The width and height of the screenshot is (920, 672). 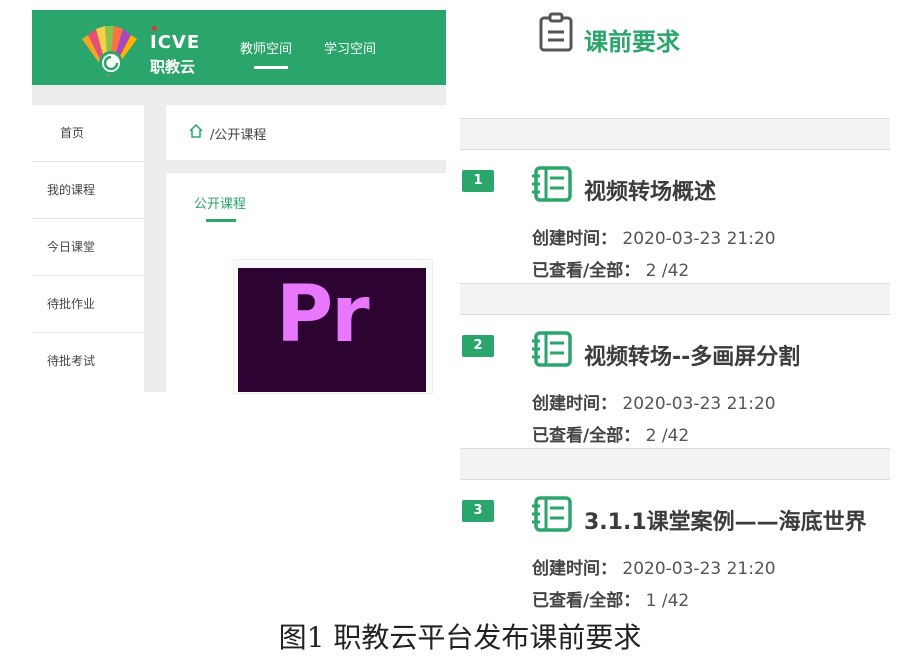 What do you see at coordinates (238, 133) in the screenshot?
I see `breadcrumb-path: /公开课程` at bounding box center [238, 133].